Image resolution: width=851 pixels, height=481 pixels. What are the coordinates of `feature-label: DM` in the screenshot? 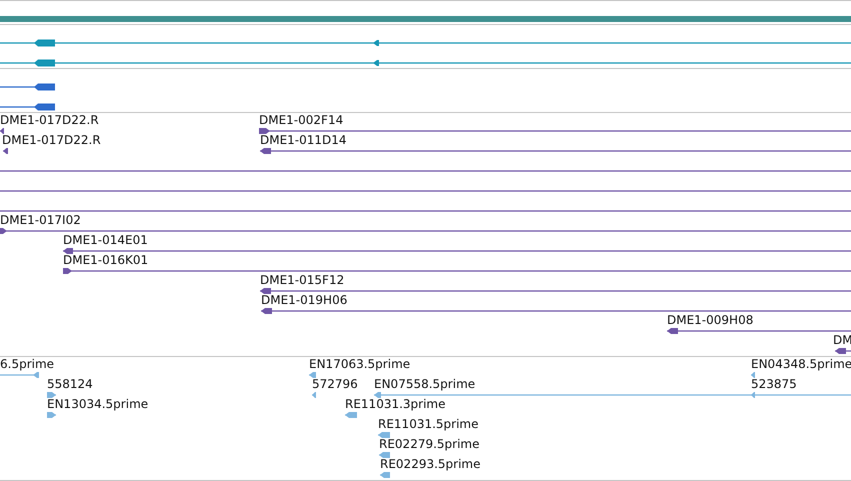 It's located at (842, 340).